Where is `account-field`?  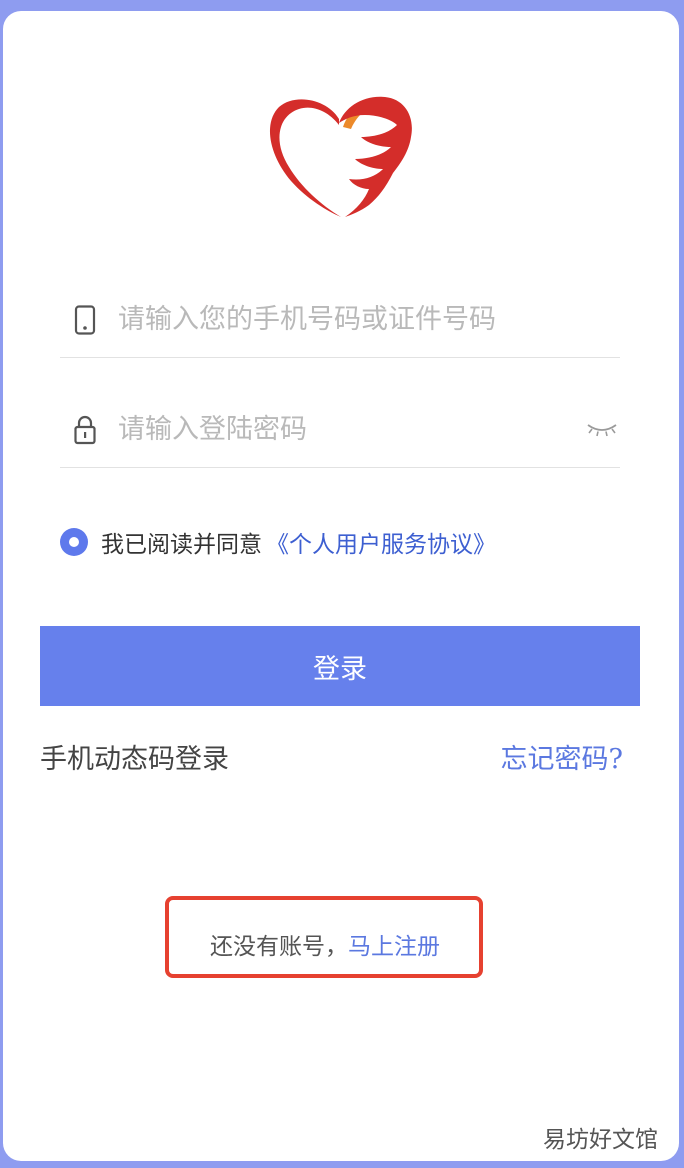
account-field is located at coordinates (340, 317).